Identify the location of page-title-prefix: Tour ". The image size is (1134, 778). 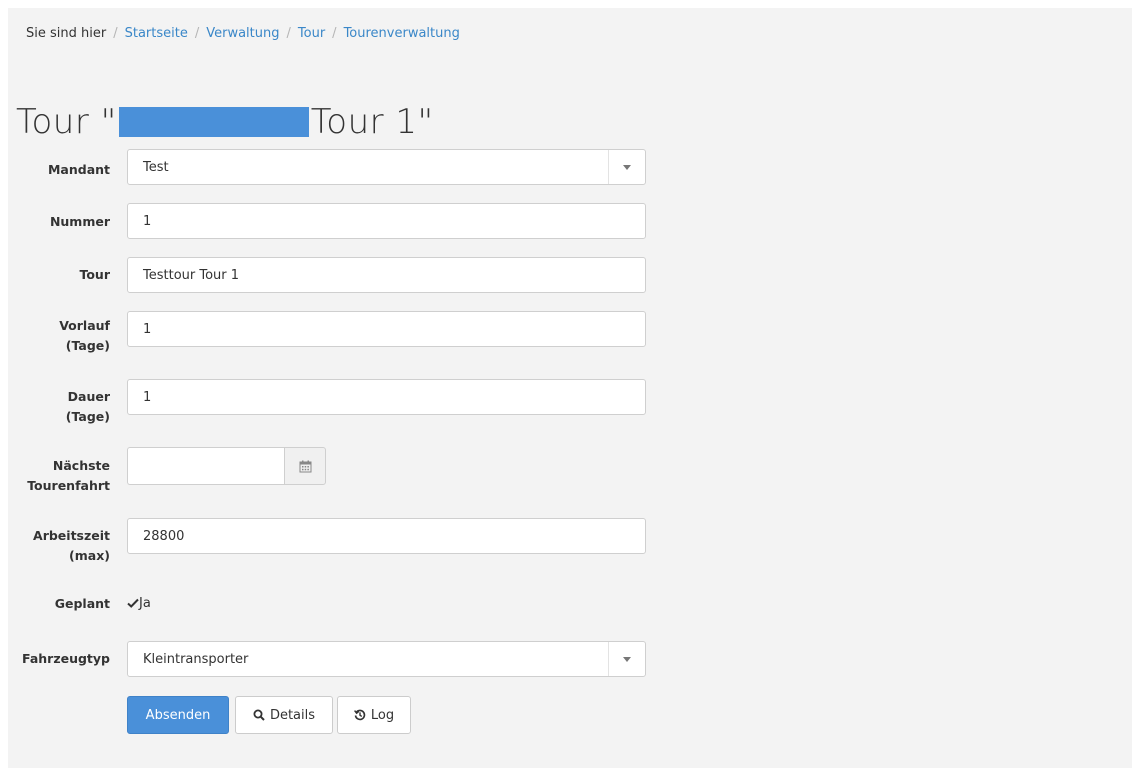
(66, 122).